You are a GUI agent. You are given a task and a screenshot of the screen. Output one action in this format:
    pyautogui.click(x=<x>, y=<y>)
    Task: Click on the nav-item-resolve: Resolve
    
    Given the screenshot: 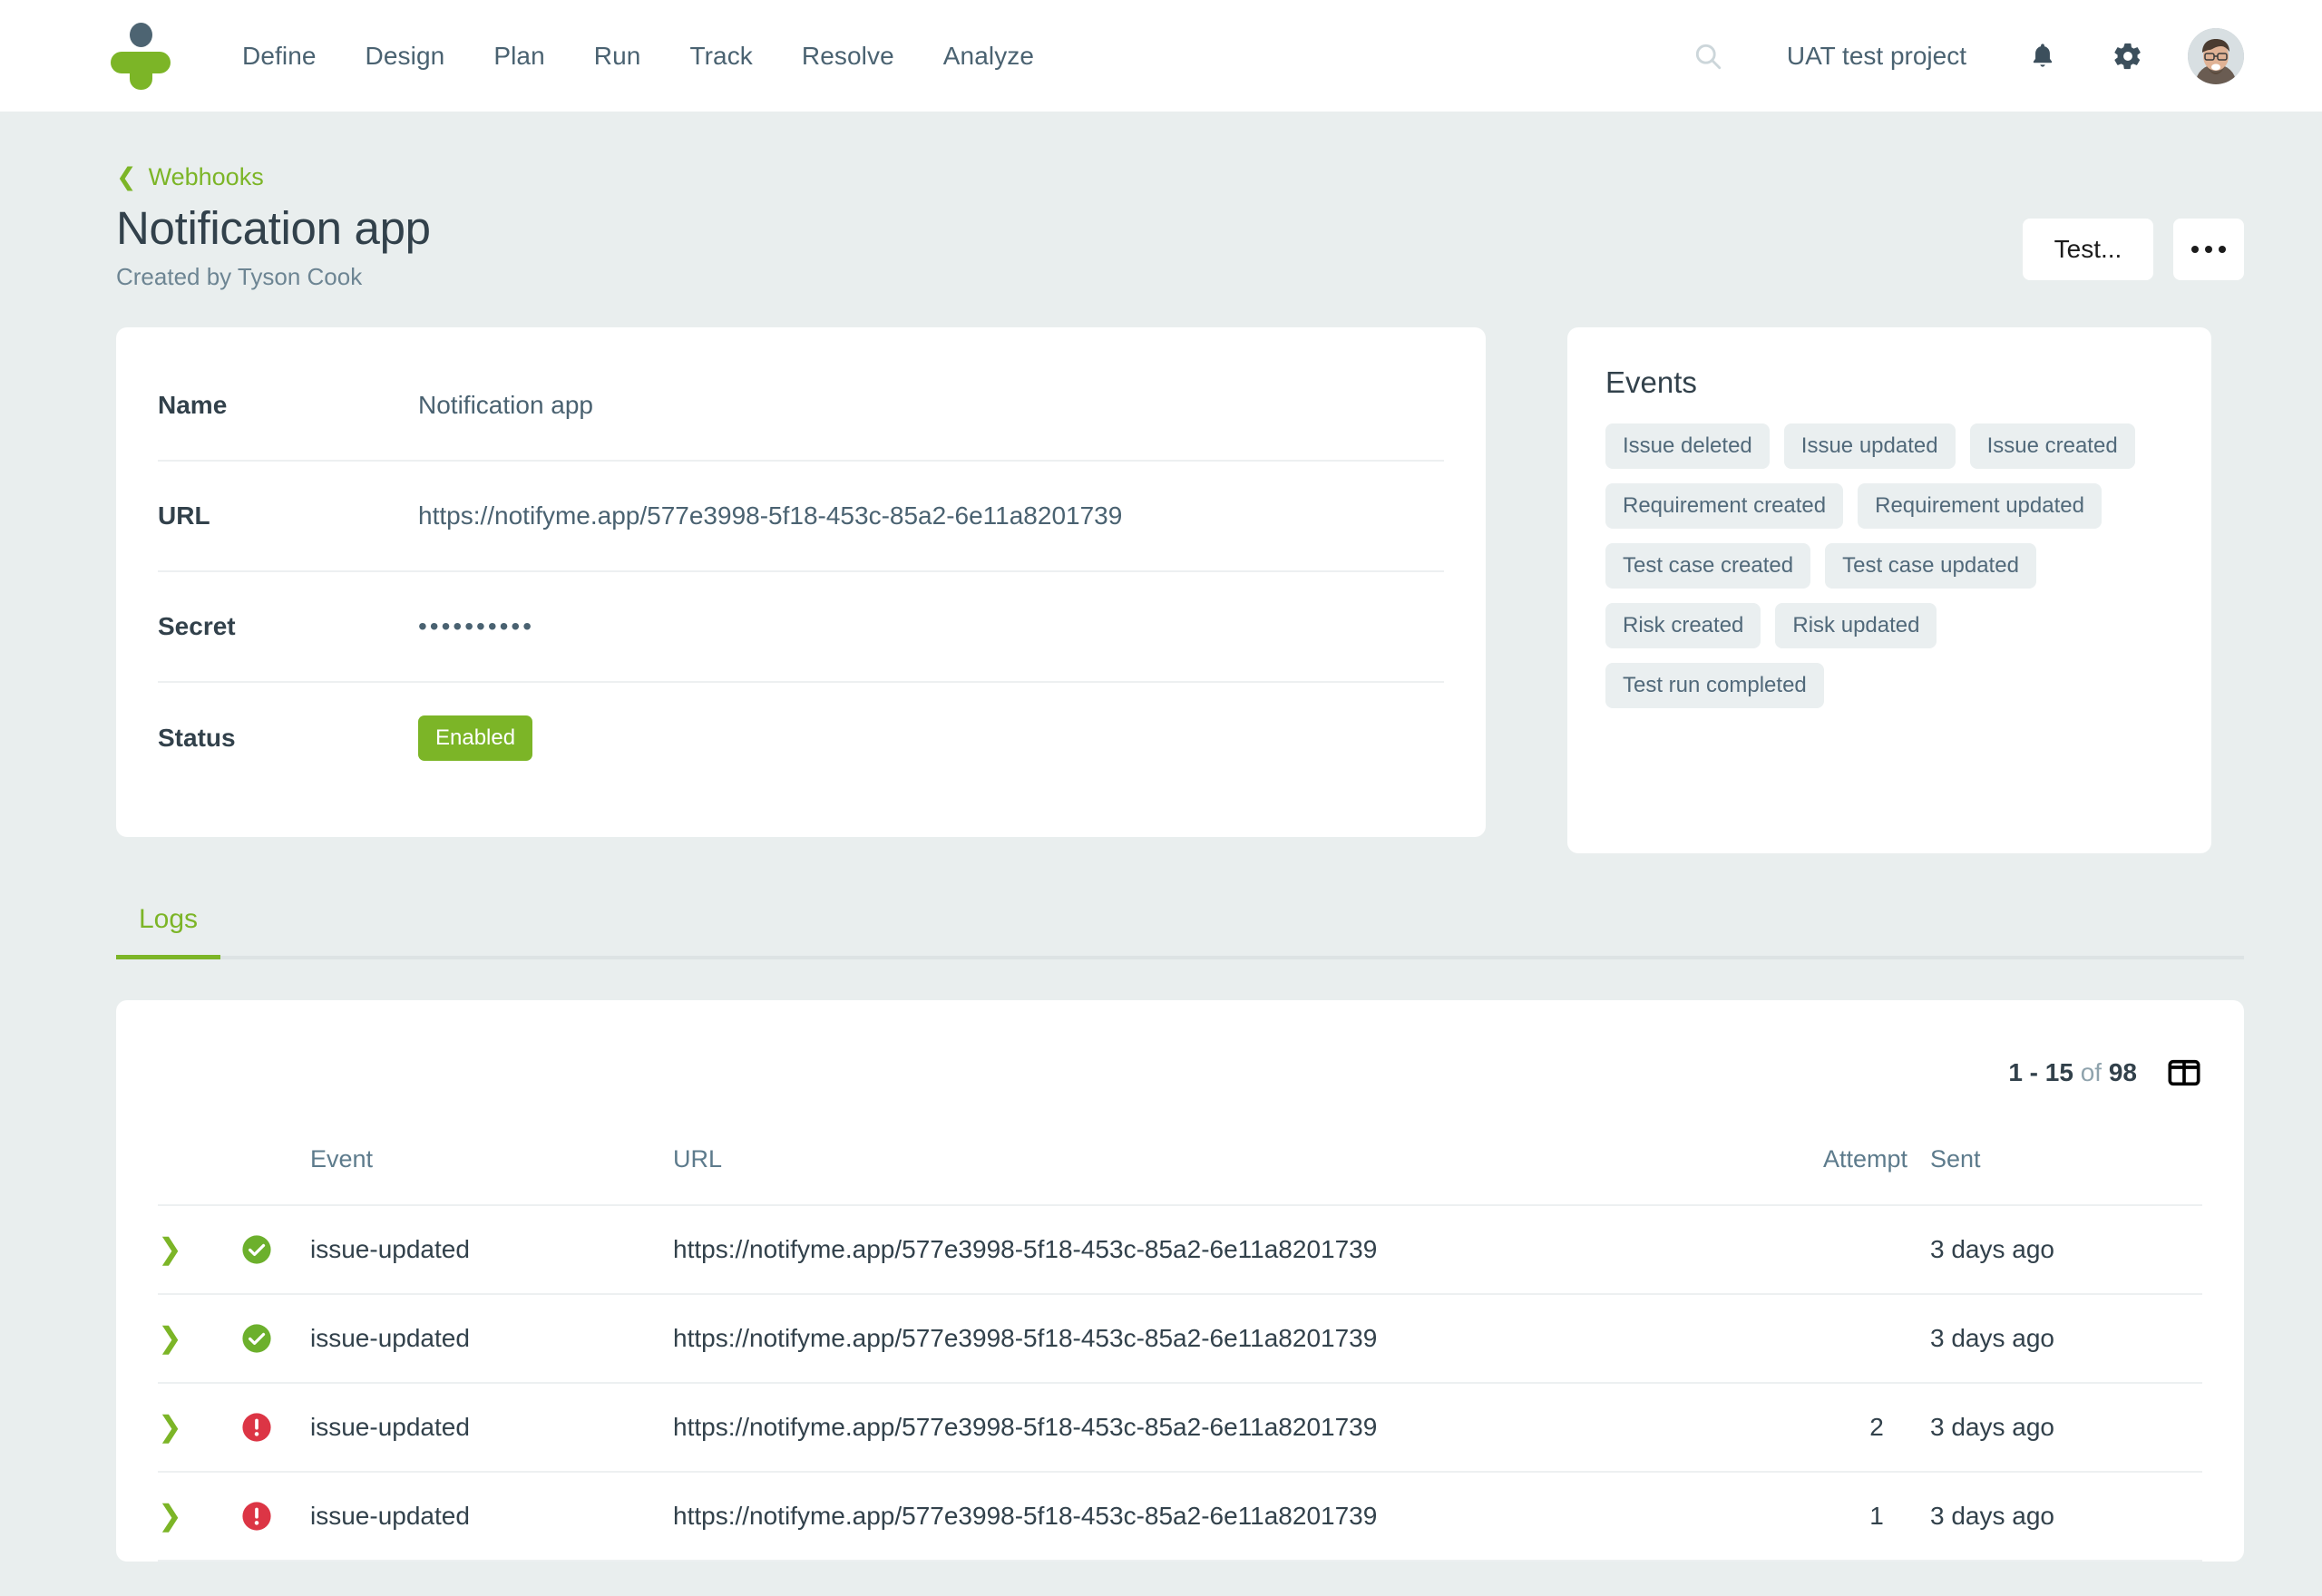 What is the action you would take?
    pyautogui.click(x=848, y=56)
    